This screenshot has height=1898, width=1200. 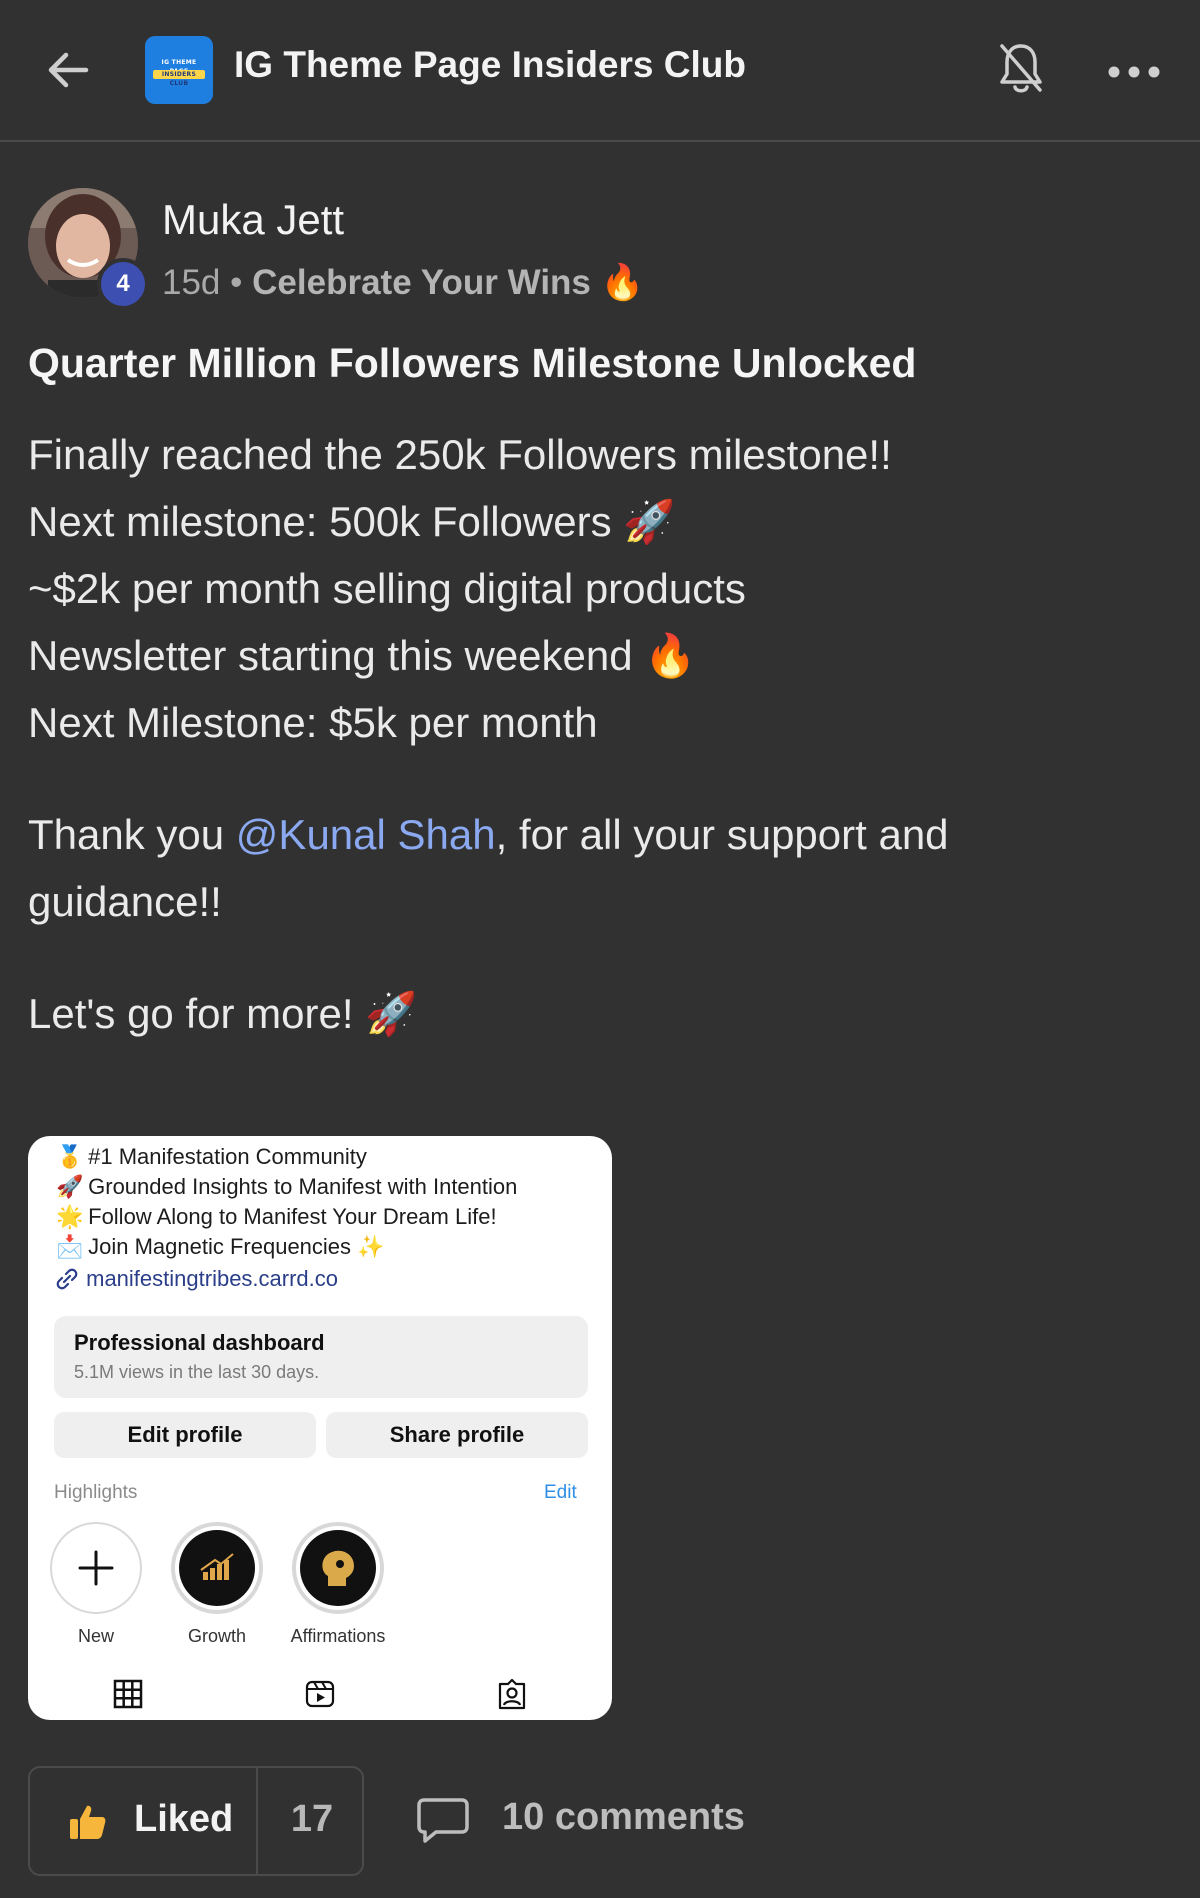 I want to click on bio-emoji: 🥇, so click(x=70, y=1156).